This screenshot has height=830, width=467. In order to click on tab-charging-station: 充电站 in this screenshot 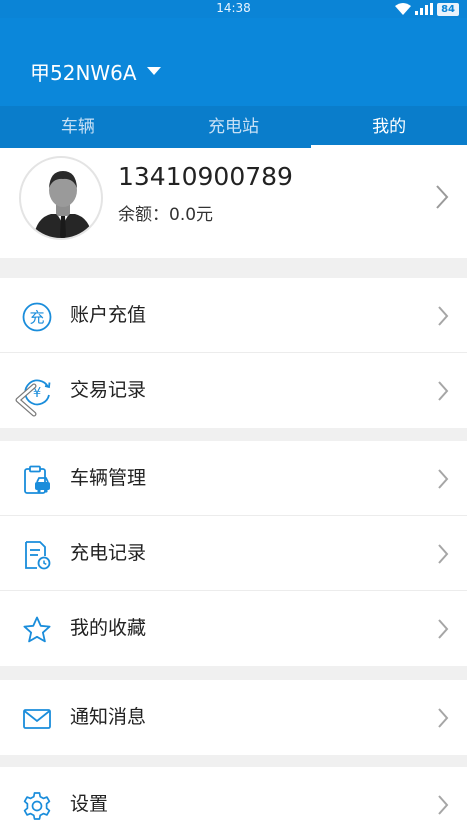, I will do `click(234, 127)`.